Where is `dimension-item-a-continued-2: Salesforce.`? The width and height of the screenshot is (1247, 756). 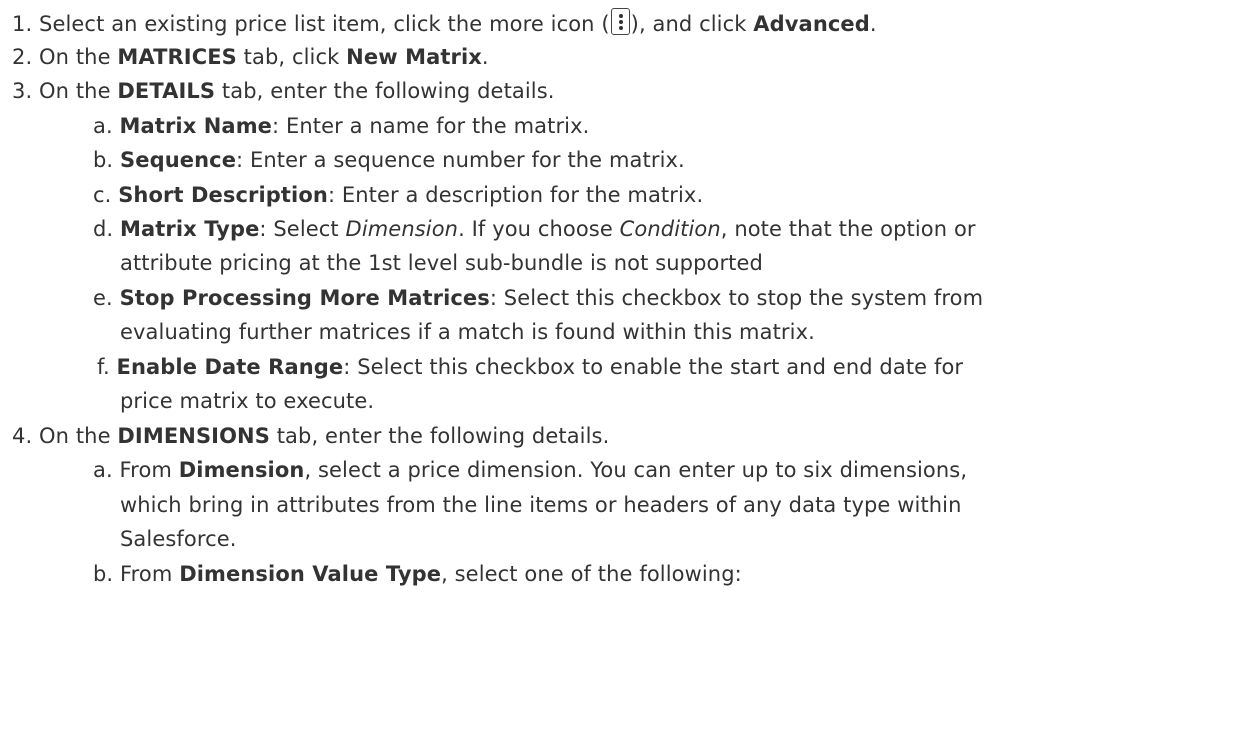
dimension-item-a-continued-2: Salesforce. is located at coordinates (178, 539).